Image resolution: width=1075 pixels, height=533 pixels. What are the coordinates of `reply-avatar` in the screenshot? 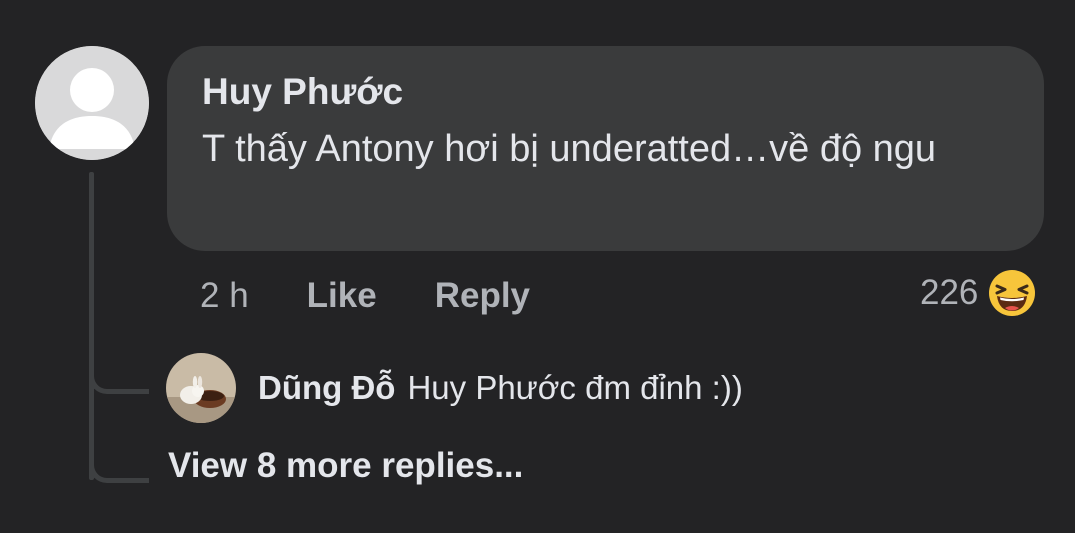 It's located at (201, 388).